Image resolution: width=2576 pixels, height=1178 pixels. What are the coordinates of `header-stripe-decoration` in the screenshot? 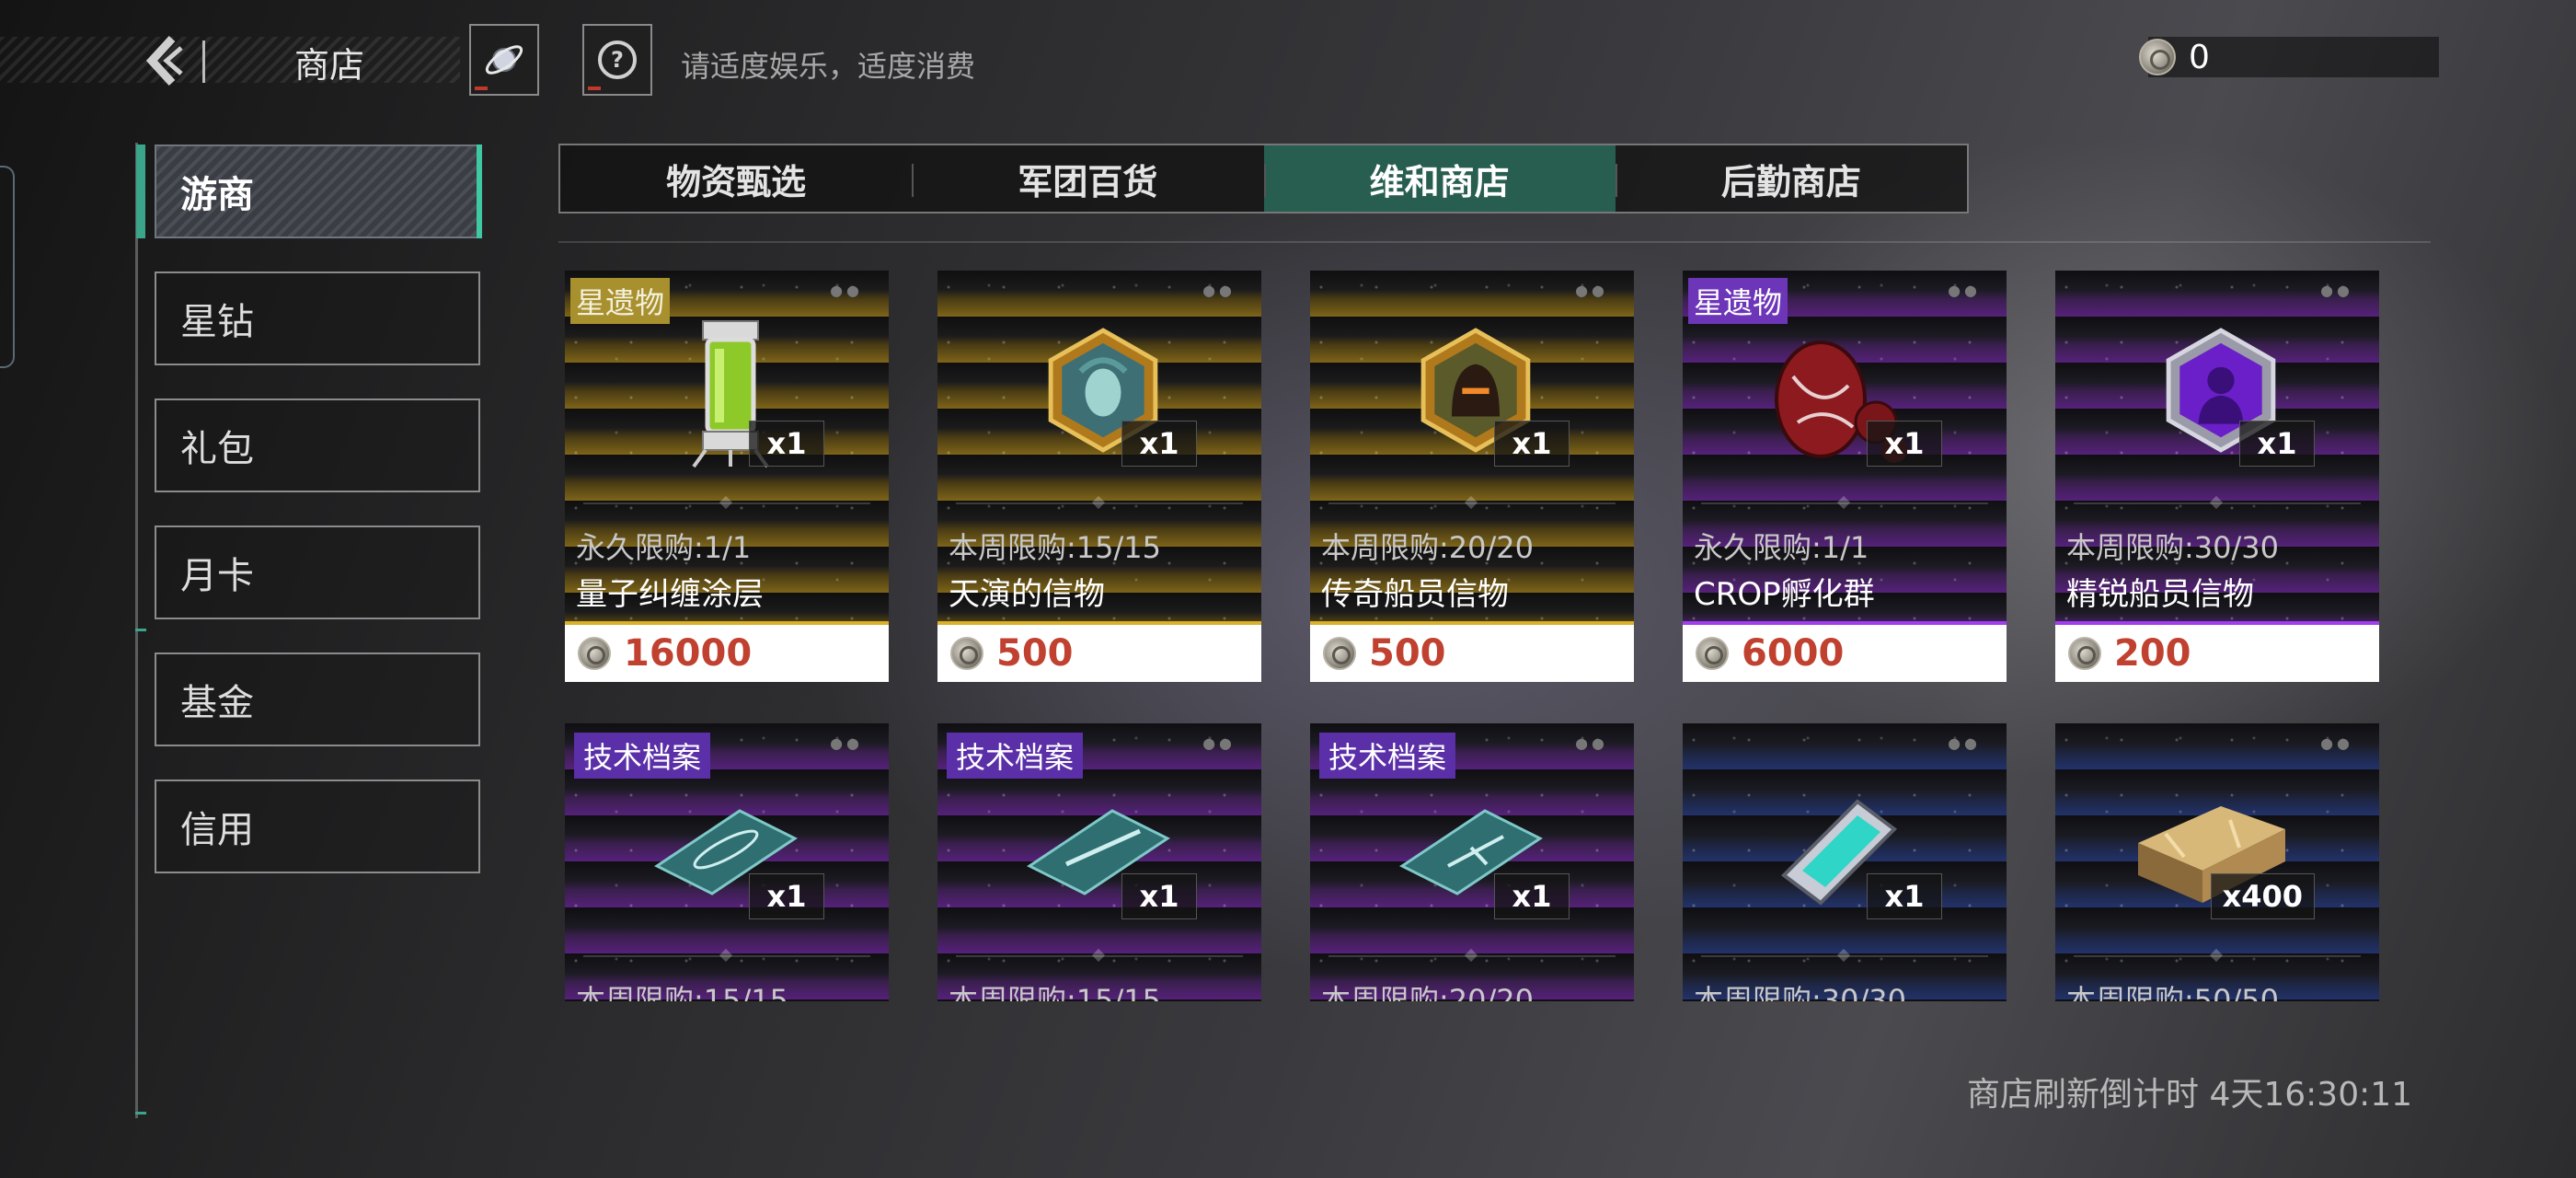 It's located at (230, 60).